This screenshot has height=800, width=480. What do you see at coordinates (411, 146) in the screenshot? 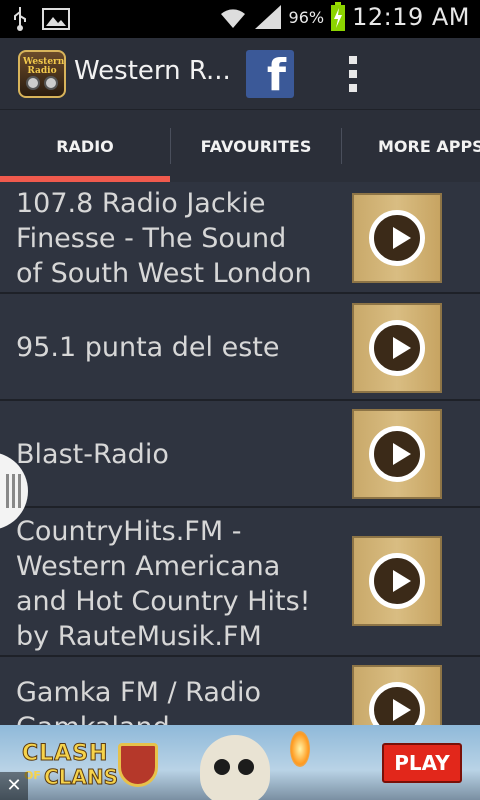
I see `tab-more-apps: MORE APPS` at bounding box center [411, 146].